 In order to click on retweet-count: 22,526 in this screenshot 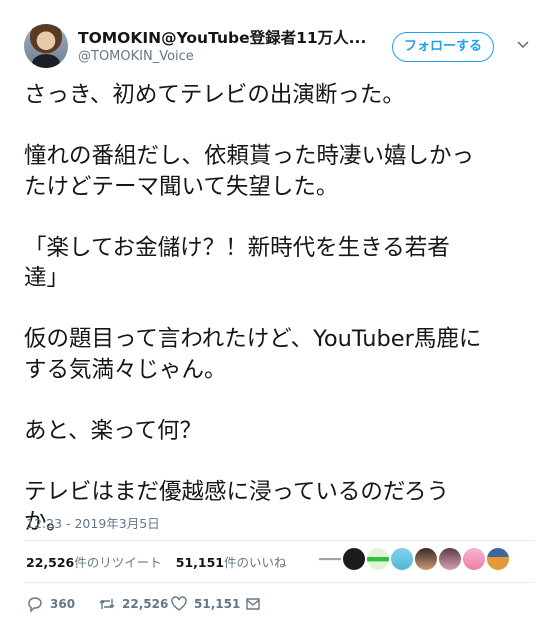, I will do `click(145, 604)`.